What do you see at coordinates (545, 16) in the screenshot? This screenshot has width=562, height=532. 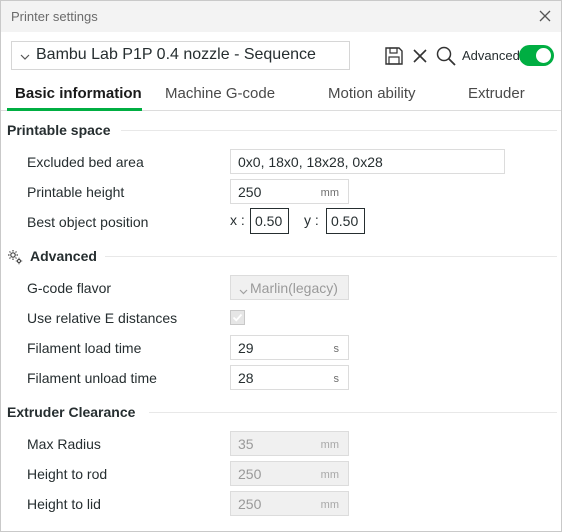 I see `close-icon` at bounding box center [545, 16].